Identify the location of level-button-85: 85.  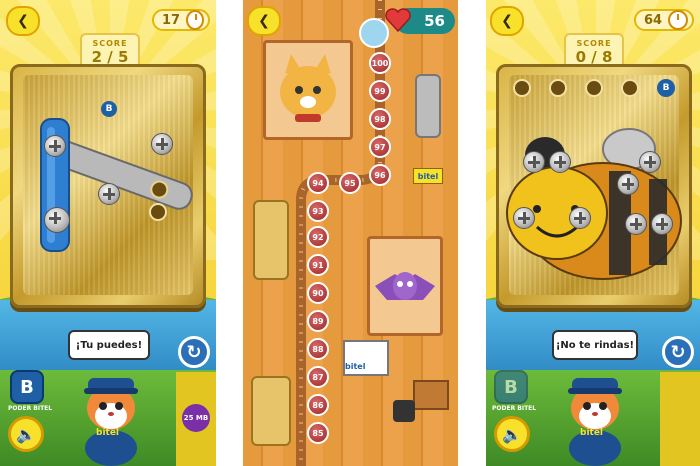
(318, 433).